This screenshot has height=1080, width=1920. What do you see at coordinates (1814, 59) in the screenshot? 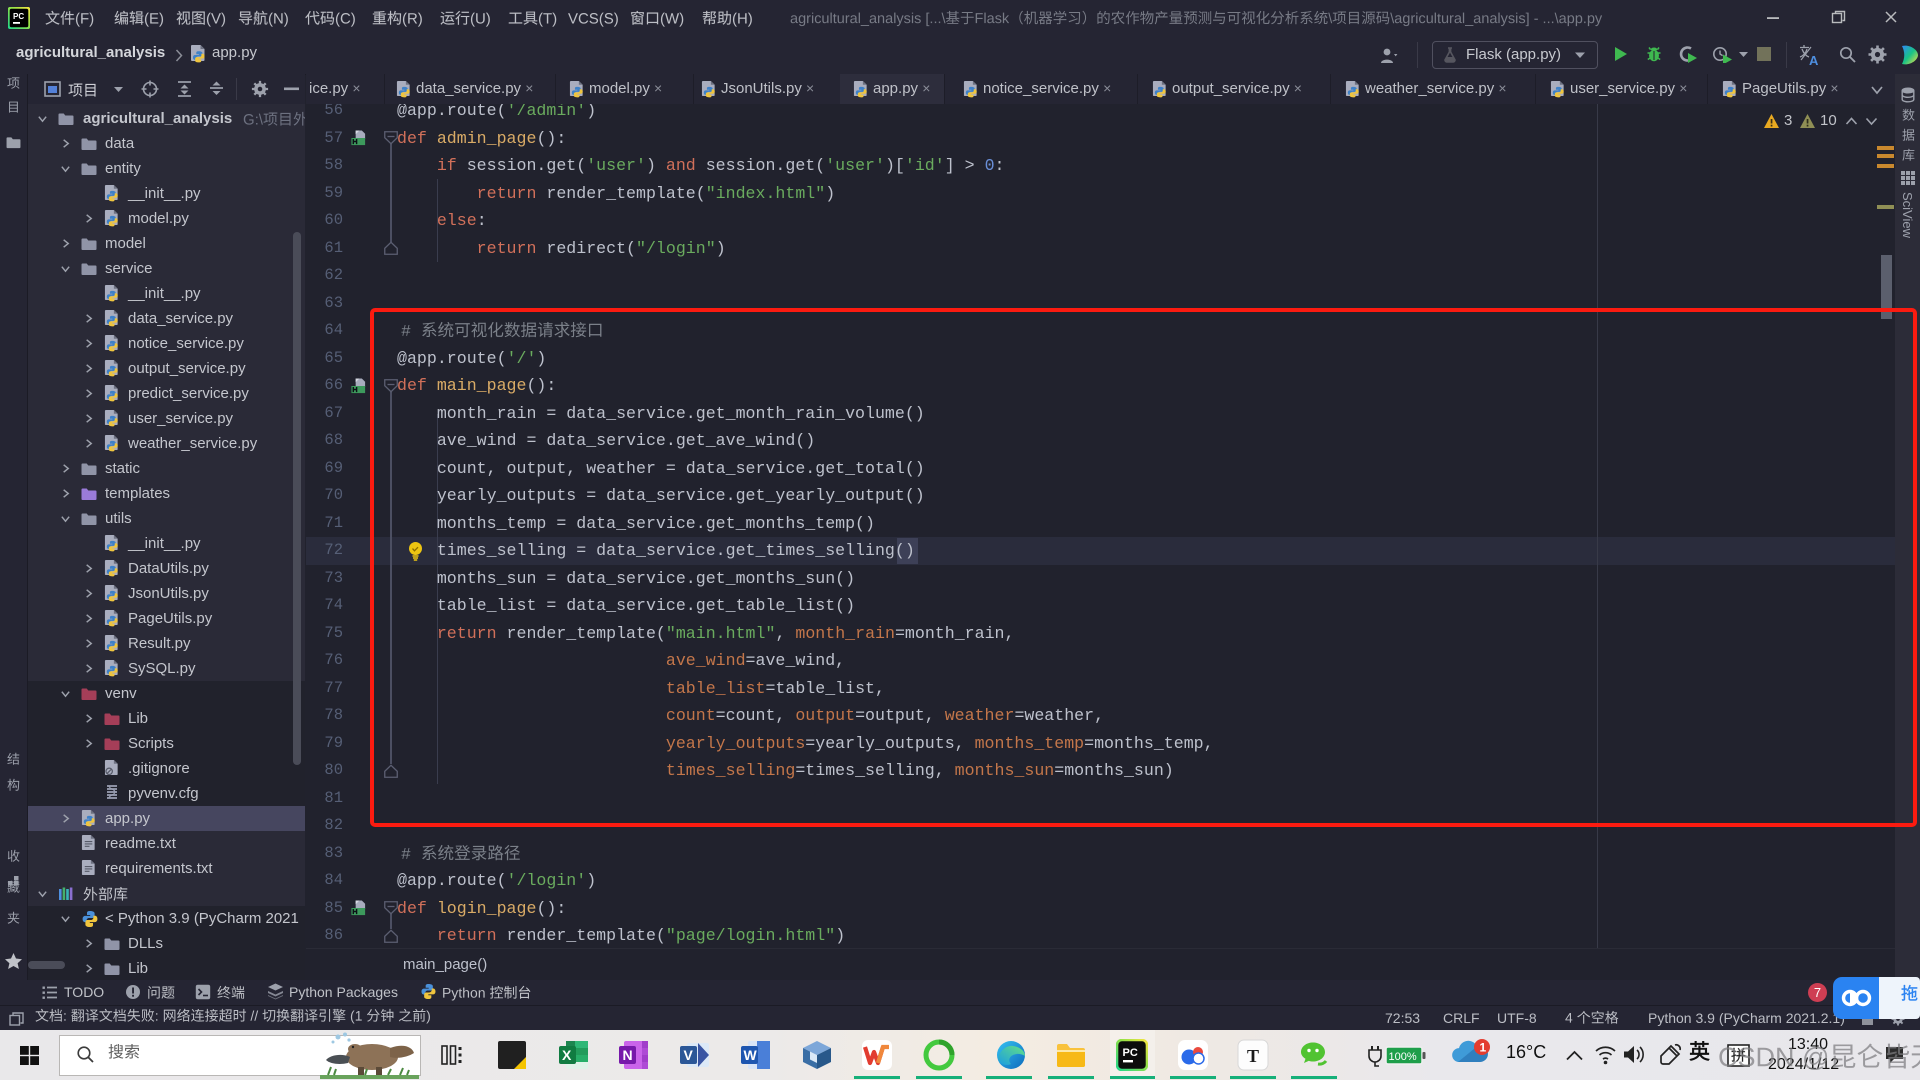
I see `svg-text: A` at bounding box center [1814, 59].